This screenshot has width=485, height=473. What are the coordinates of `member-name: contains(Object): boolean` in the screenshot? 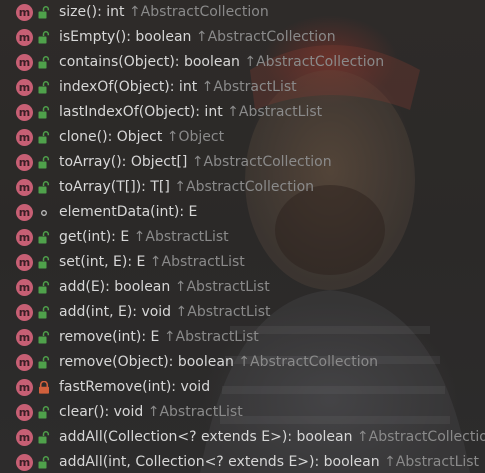 It's located at (149, 62).